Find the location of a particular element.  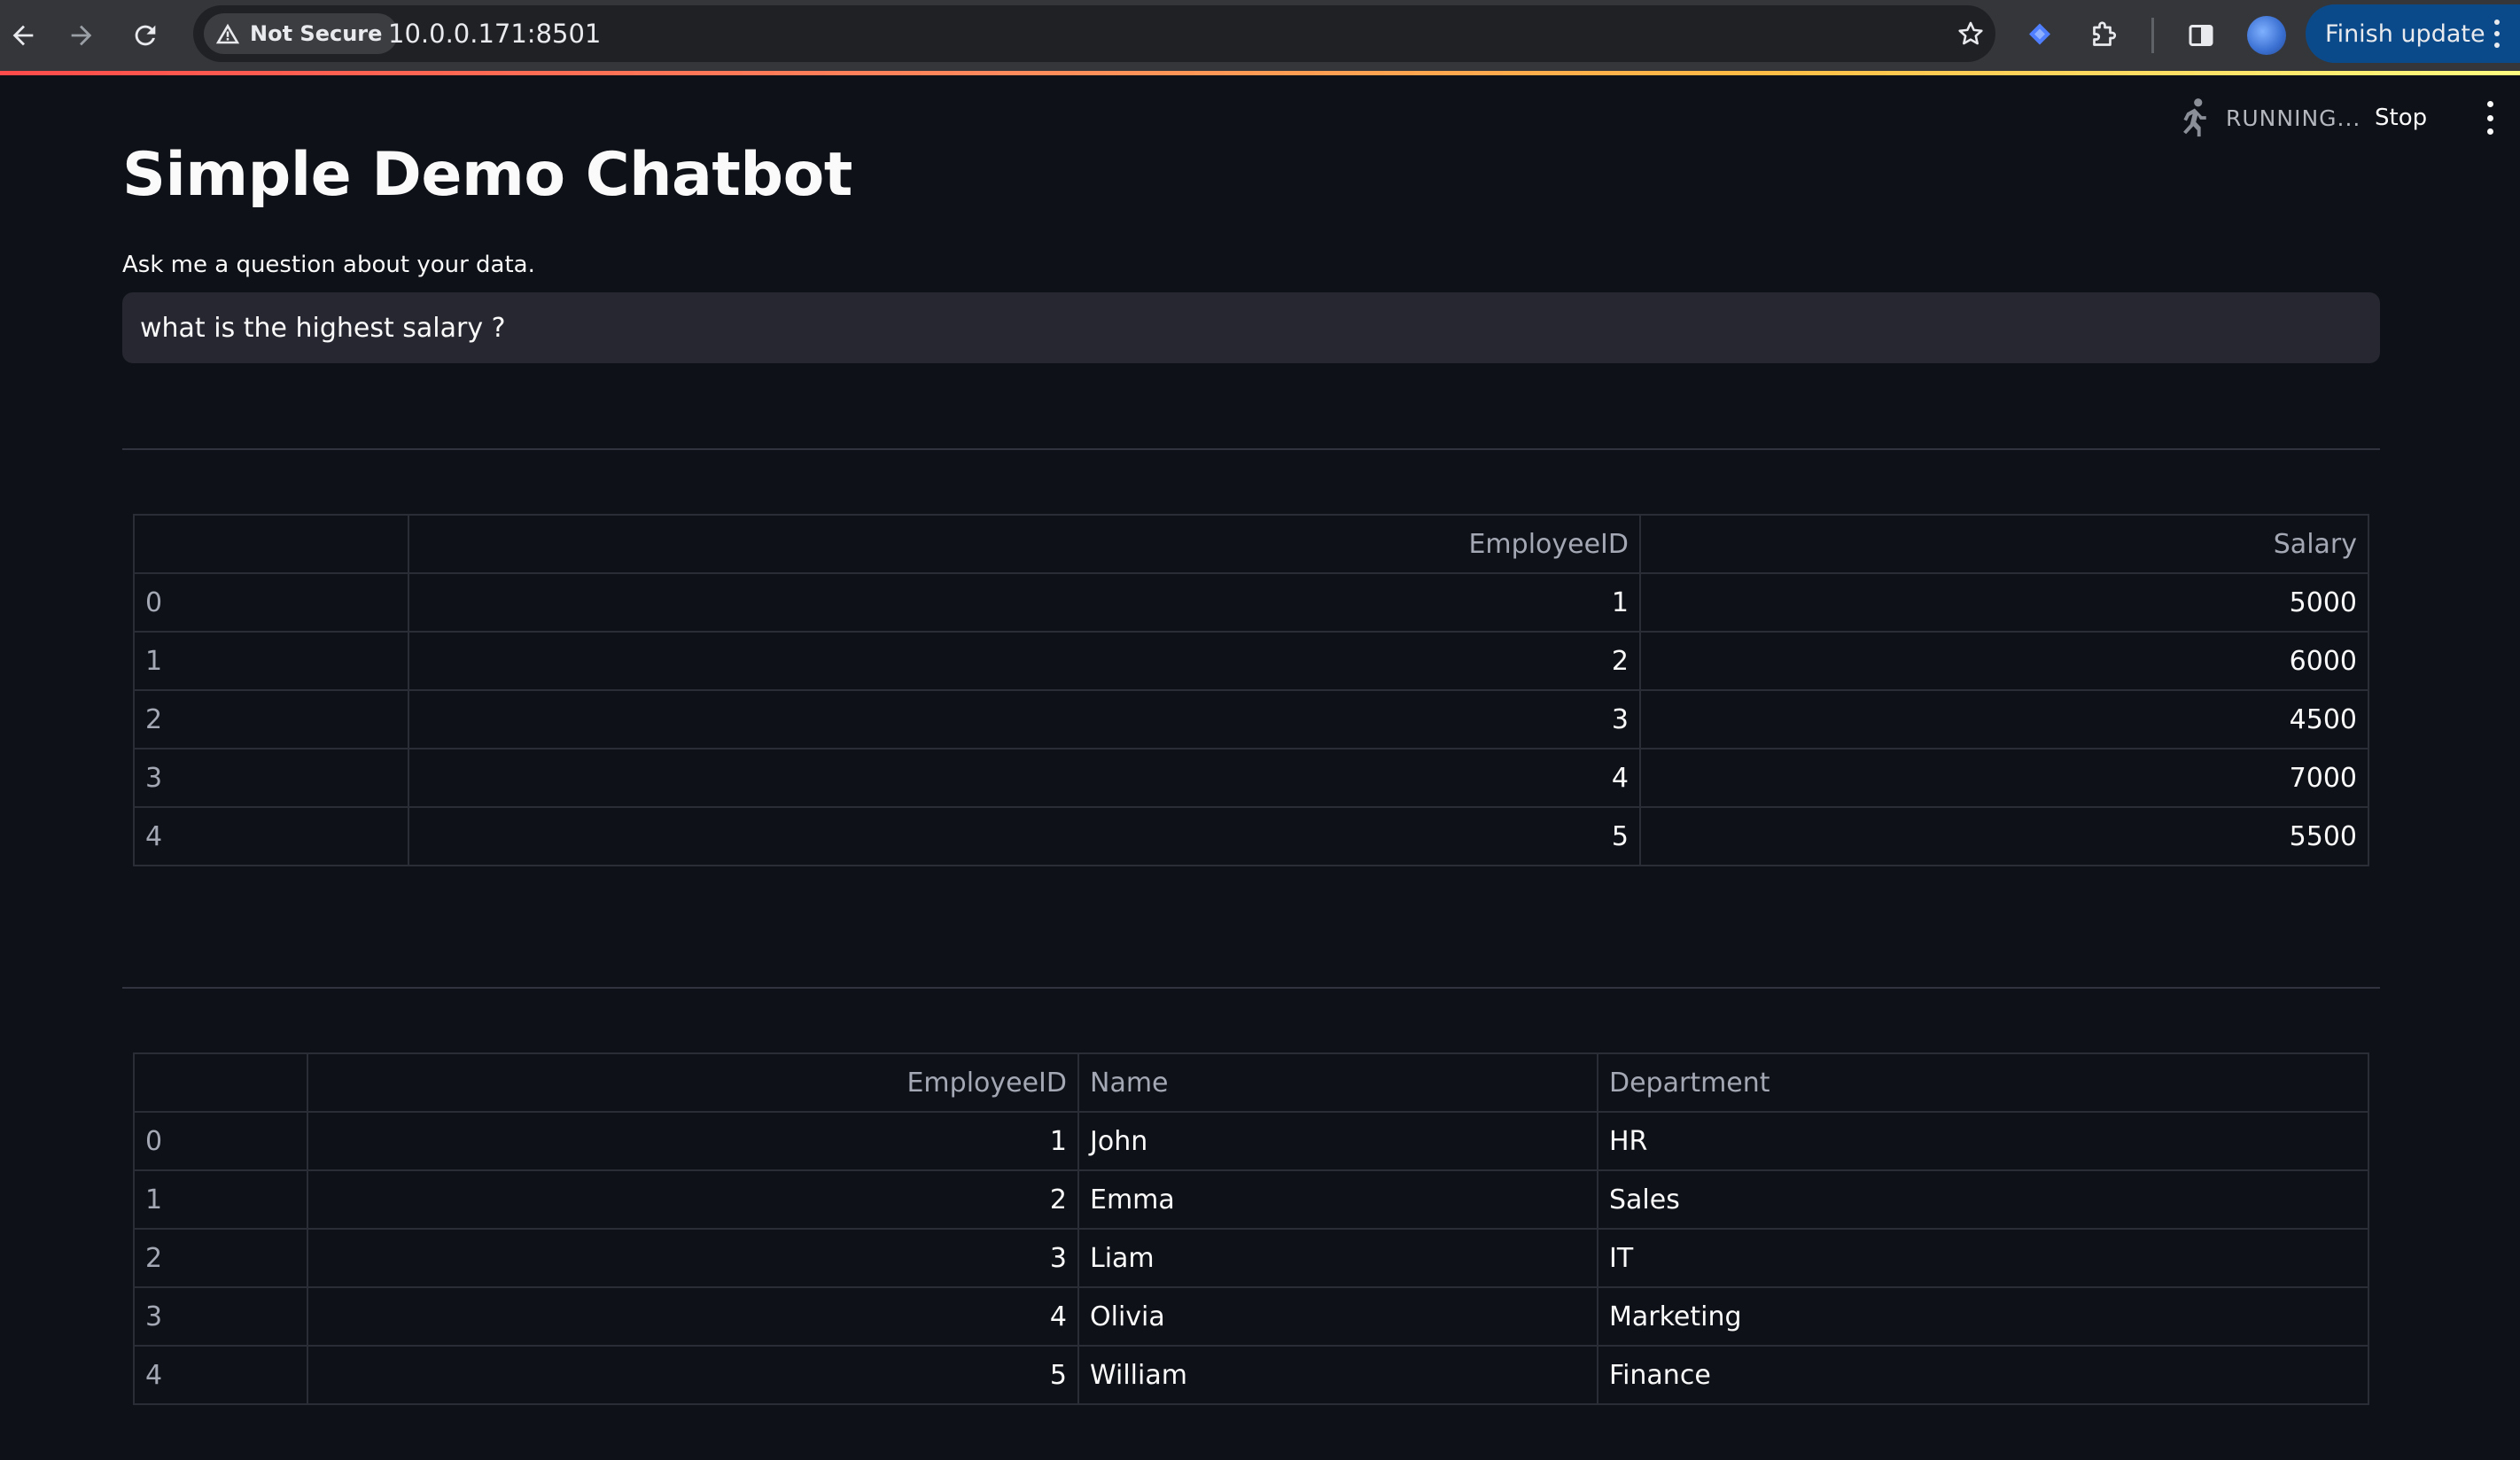

table-row: 4 5 William Finance is located at coordinates (1251, 1375).